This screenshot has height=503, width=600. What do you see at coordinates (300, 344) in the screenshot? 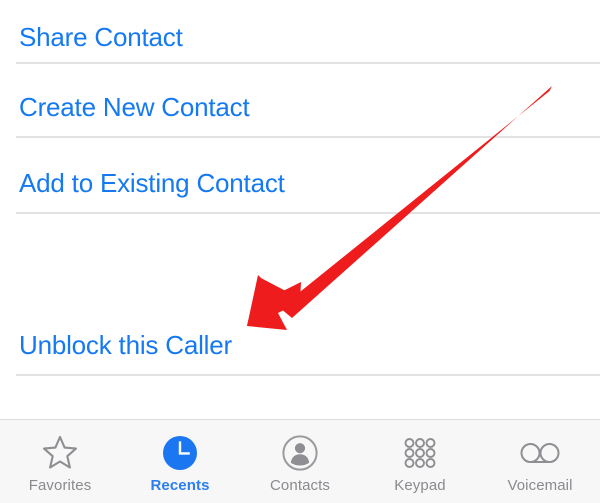
I see `action-item-unblock-this-caller: Unblock this Caller` at bounding box center [300, 344].